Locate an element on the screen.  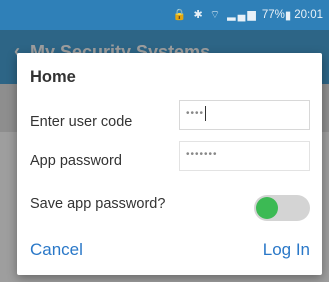
user-code-value: •••• is located at coordinates (195, 113).